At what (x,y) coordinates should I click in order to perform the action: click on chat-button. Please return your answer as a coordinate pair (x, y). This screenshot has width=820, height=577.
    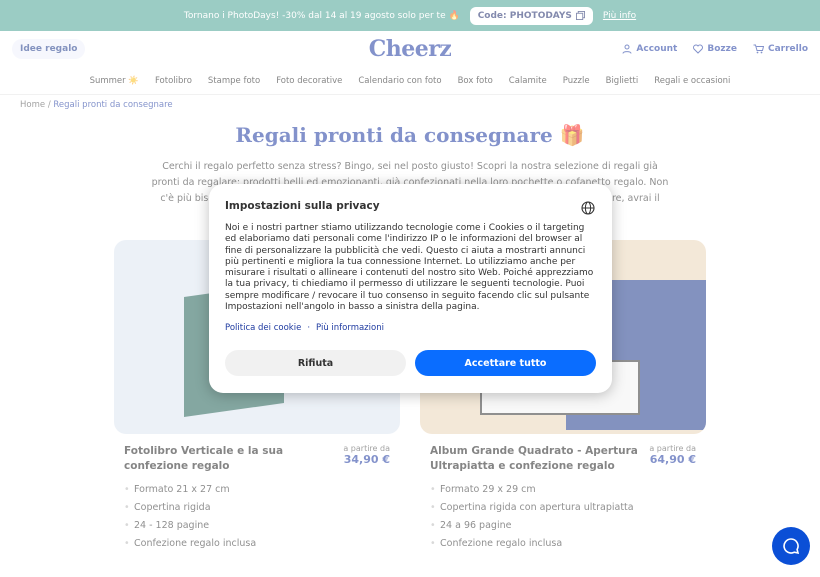
    Looking at the image, I should click on (791, 546).